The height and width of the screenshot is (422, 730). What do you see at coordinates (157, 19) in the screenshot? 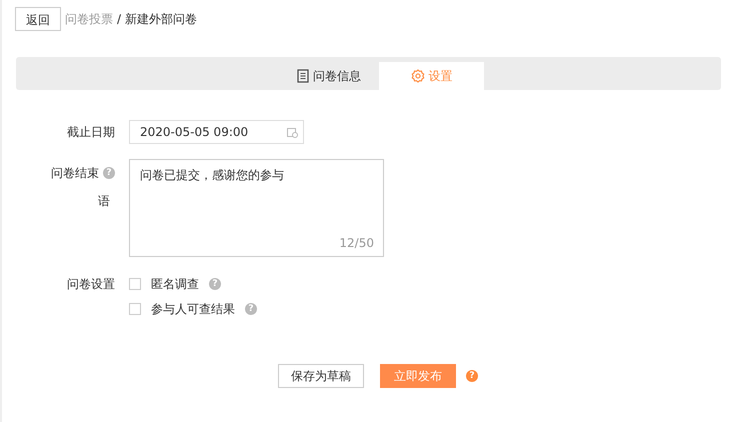
I see `breadcrumb-current: / 新建外部问卷` at bounding box center [157, 19].